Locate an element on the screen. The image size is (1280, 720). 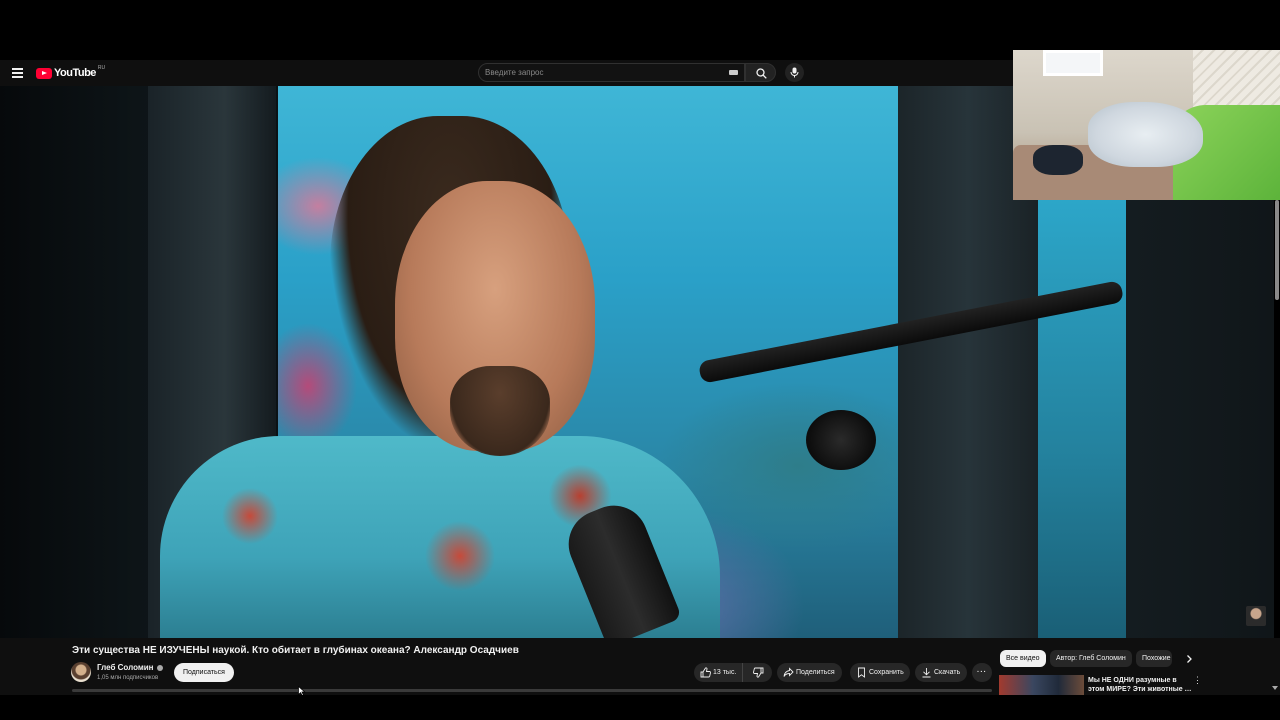
chip-all-videos: Все видео is located at coordinates (1023, 658).